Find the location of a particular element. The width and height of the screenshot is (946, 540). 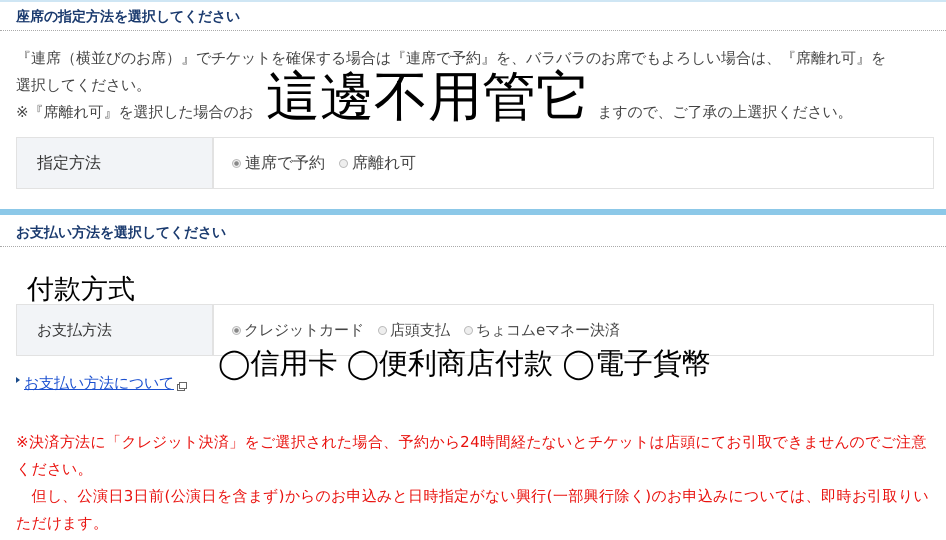

instruction-text: ※『席離れ可』を選択した場合のお is located at coordinates (135, 112).